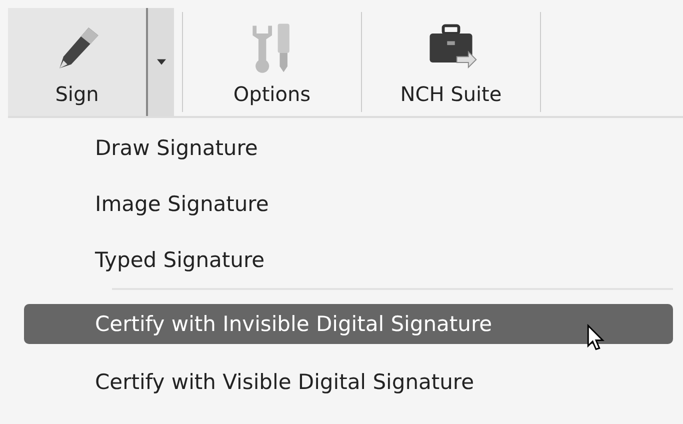  What do you see at coordinates (596, 338) in the screenshot?
I see `cursor-icon` at bounding box center [596, 338].